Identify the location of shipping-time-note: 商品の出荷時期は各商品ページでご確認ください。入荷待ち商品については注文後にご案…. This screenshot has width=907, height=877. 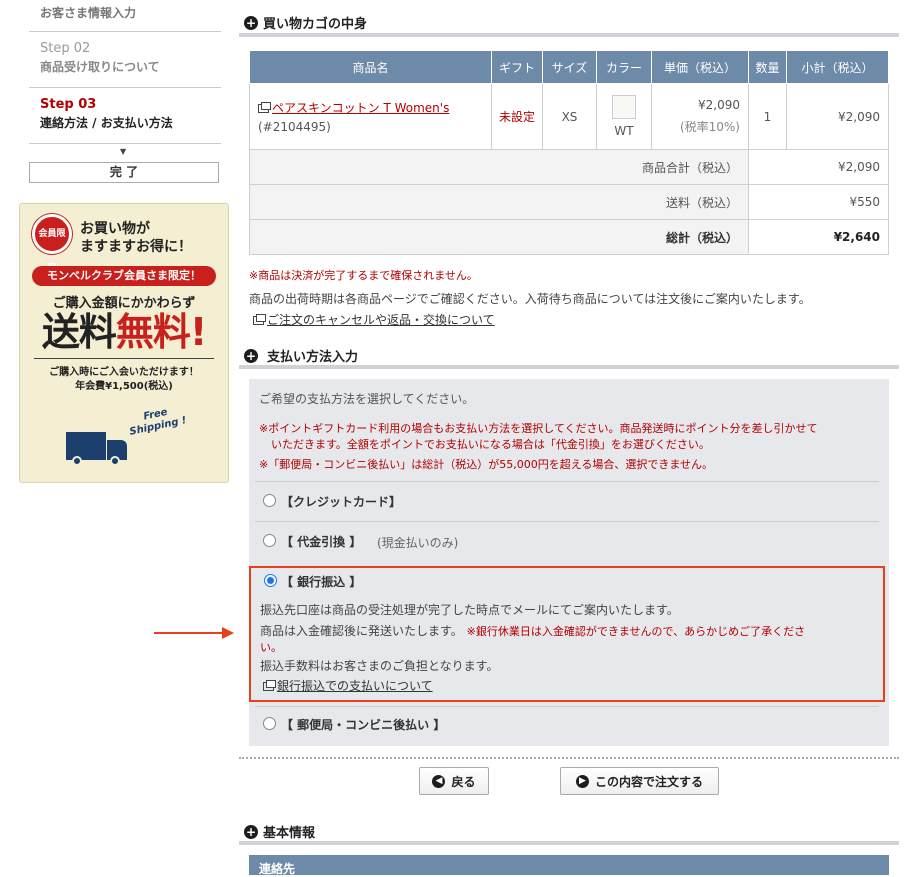
(530, 299).